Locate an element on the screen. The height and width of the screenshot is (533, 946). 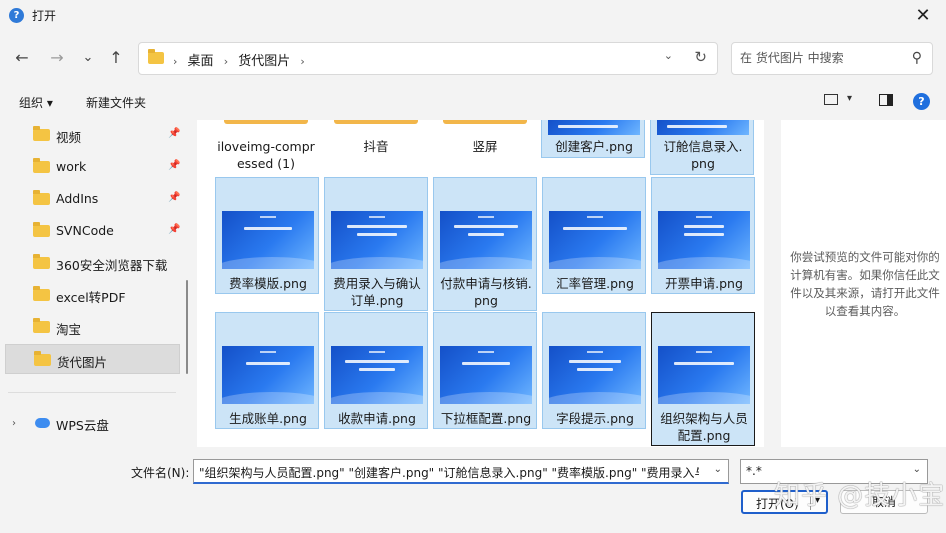
filename-label: 文件名(N): is located at coordinates (160, 473).